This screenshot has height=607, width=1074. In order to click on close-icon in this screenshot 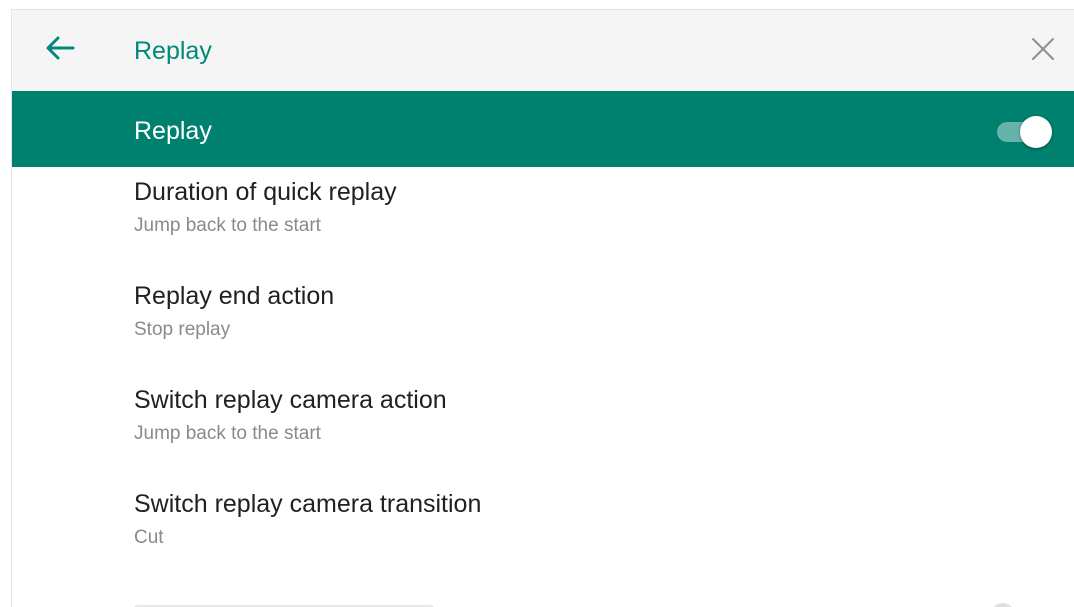, I will do `click(1043, 51)`.